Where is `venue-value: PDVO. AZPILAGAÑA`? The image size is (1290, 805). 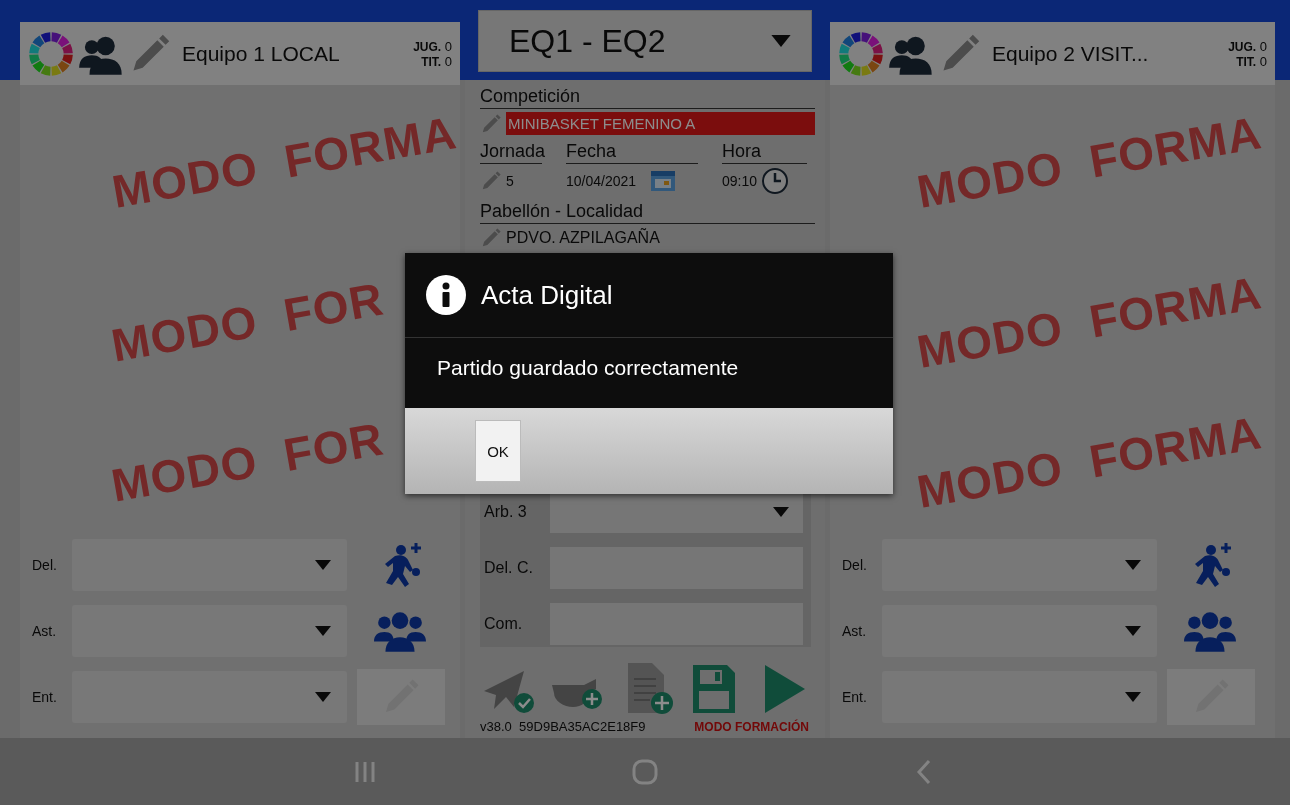
venue-value: PDVO. AZPILAGAÑA is located at coordinates (583, 238).